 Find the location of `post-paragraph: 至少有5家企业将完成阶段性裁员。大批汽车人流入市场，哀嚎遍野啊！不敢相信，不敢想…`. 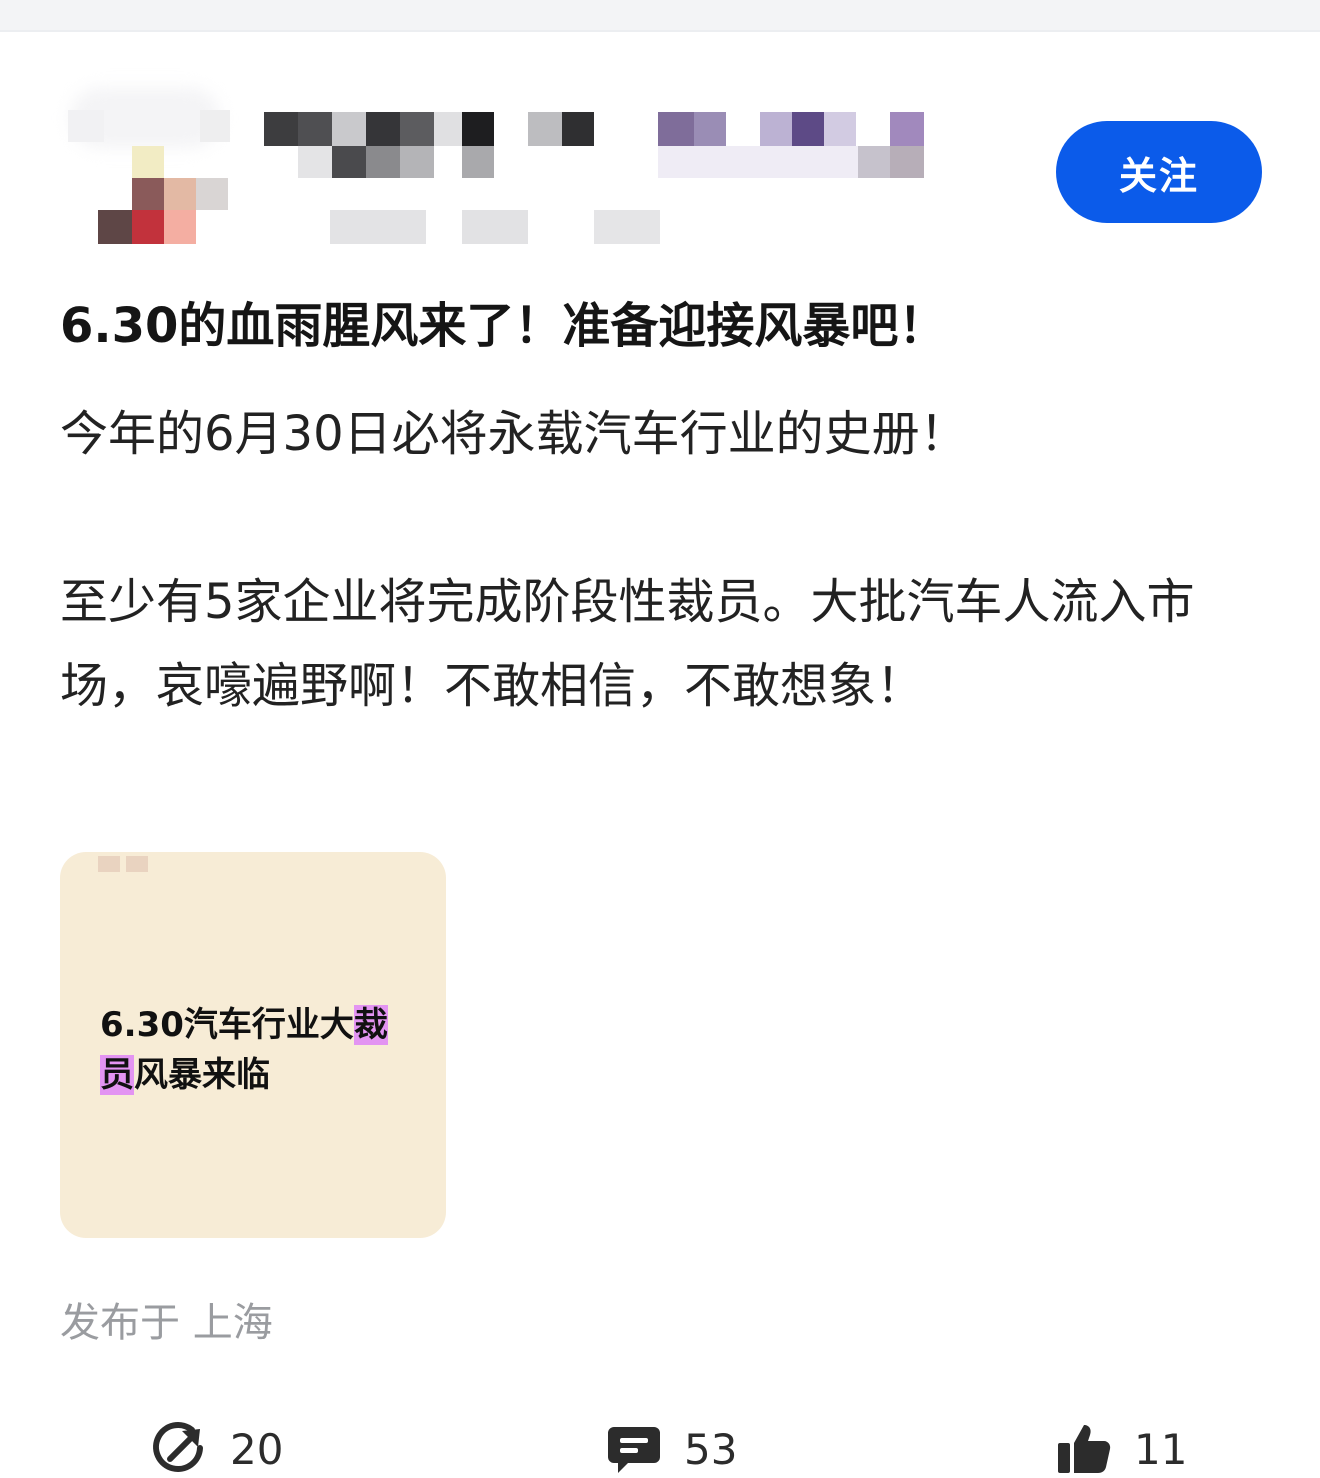

post-paragraph: 至少有5家企业将完成阶段性裁员。大批汽车人流入市场，哀嚎遍野啊！不敢相信，不敢想… is located at coordinates (627, 644).